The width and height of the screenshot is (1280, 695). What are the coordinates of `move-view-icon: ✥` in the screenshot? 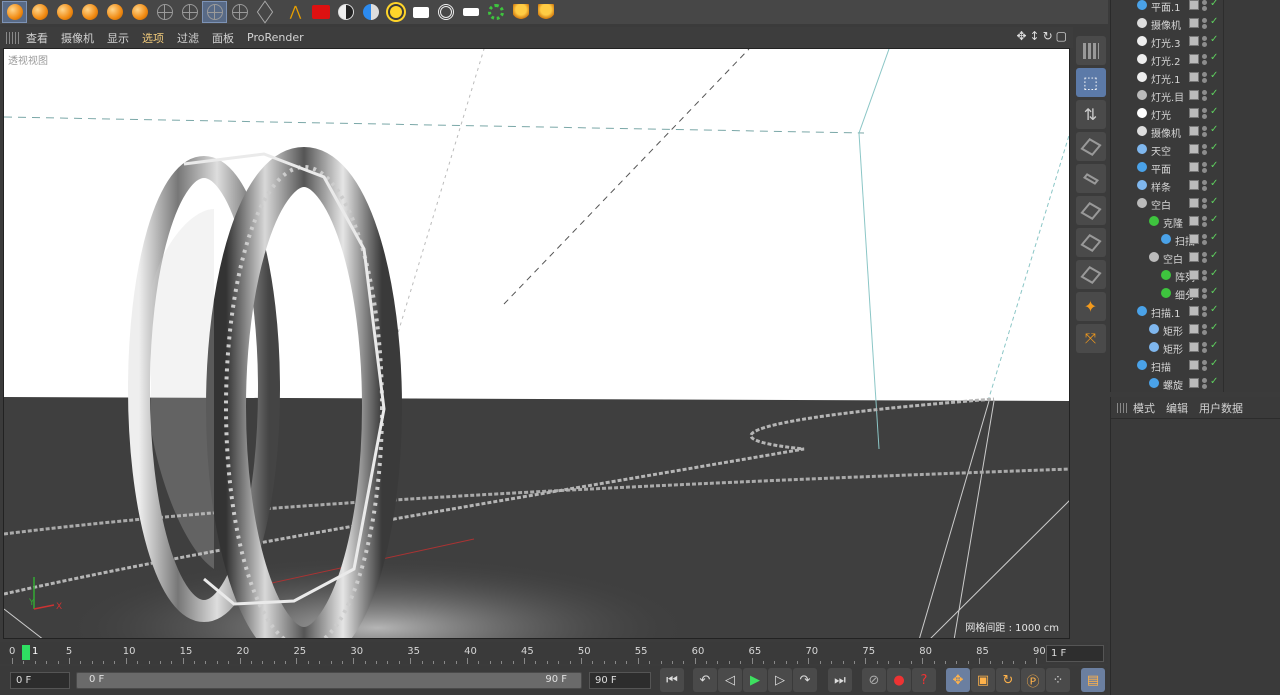 It's located at (1021, 36).